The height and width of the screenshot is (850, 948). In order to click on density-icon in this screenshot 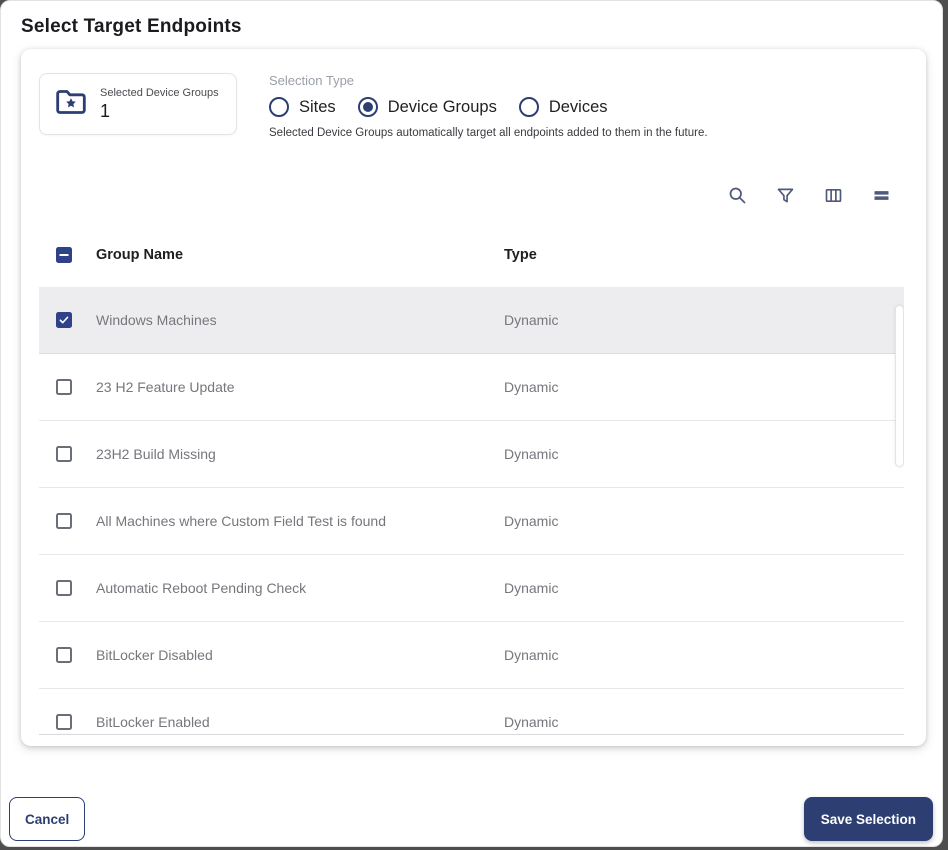, I will do `click(881, 195)`.